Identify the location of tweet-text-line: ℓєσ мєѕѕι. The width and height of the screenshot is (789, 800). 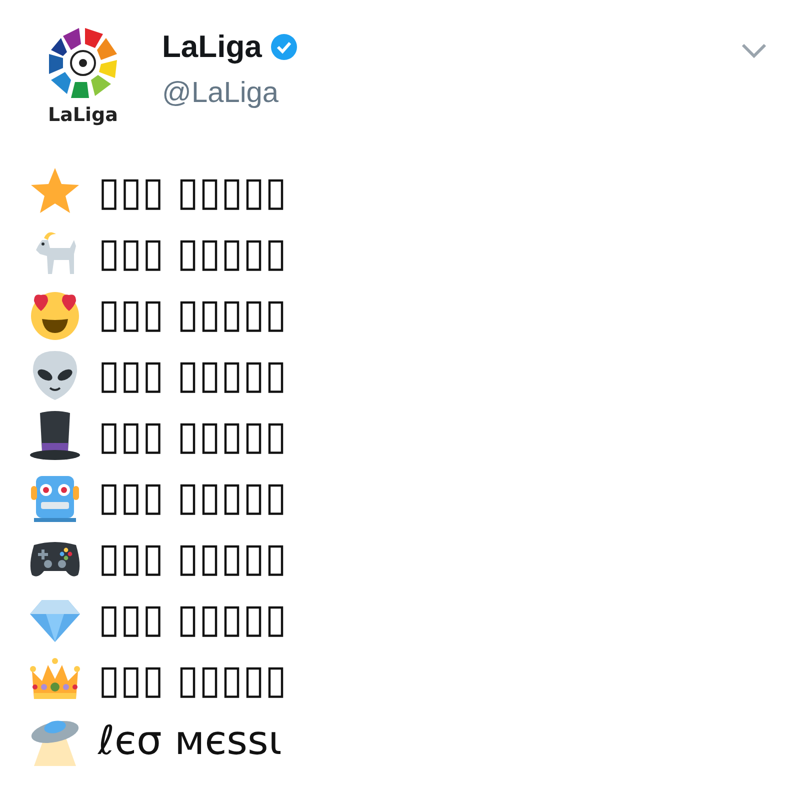
(190, 740).